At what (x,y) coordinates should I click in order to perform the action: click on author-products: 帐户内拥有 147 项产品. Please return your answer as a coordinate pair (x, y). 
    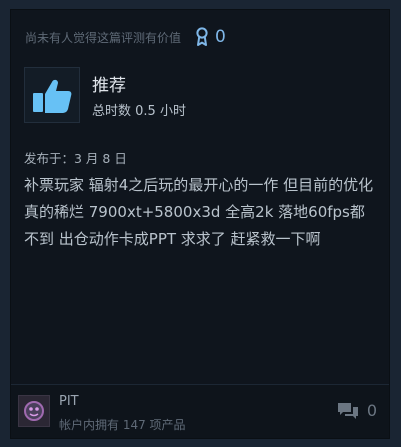
    Looking at the image, I should click on (122, 425).